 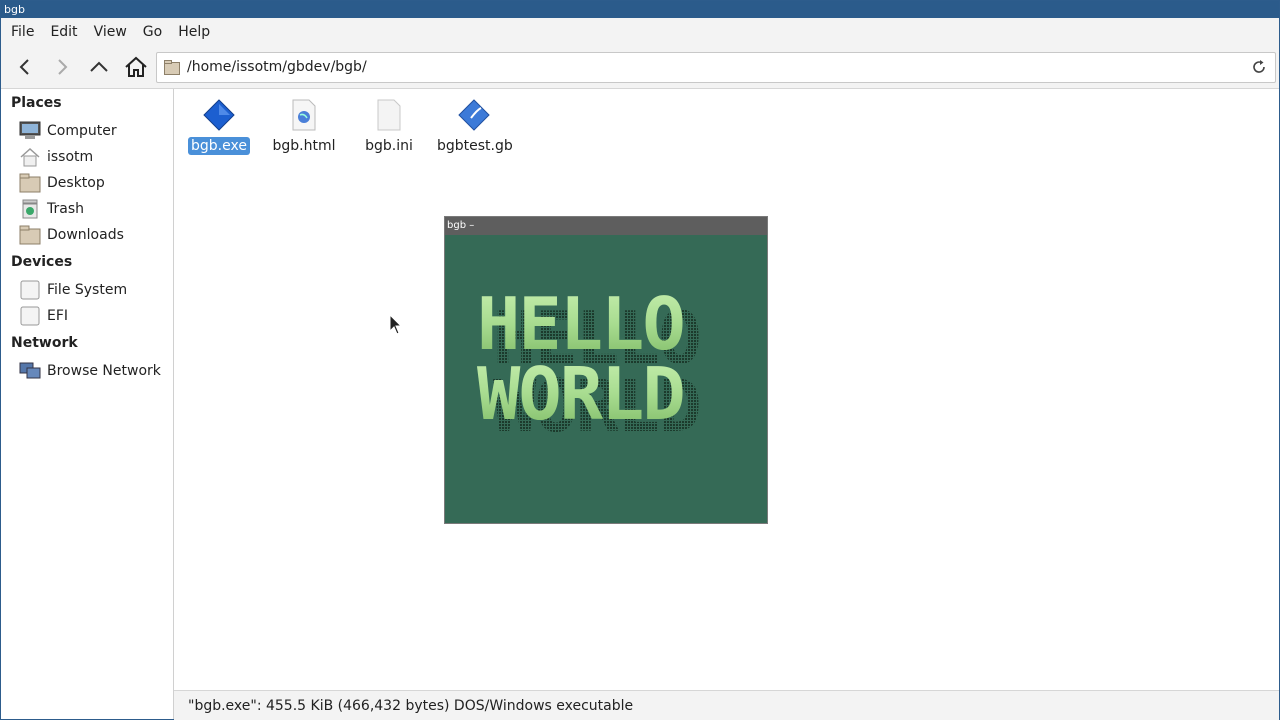 What do you see at coordinates (65, 209) in the screenshot?
I see `sidebar-item-label: Trash` at bounding box center [65, 209].